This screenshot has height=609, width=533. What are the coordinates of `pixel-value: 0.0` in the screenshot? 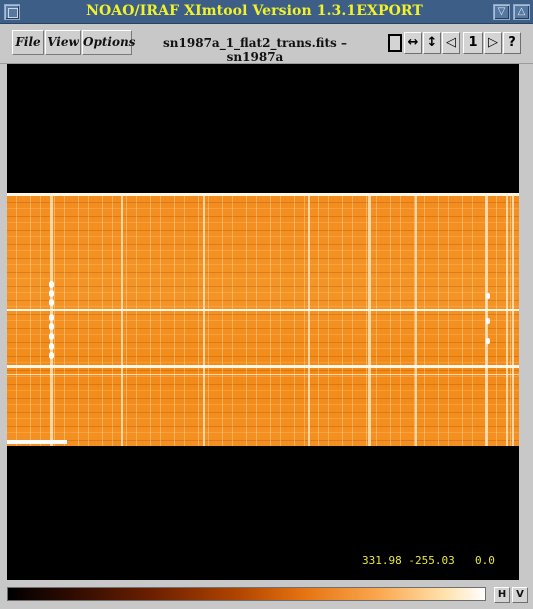 It's located at (485, 560).